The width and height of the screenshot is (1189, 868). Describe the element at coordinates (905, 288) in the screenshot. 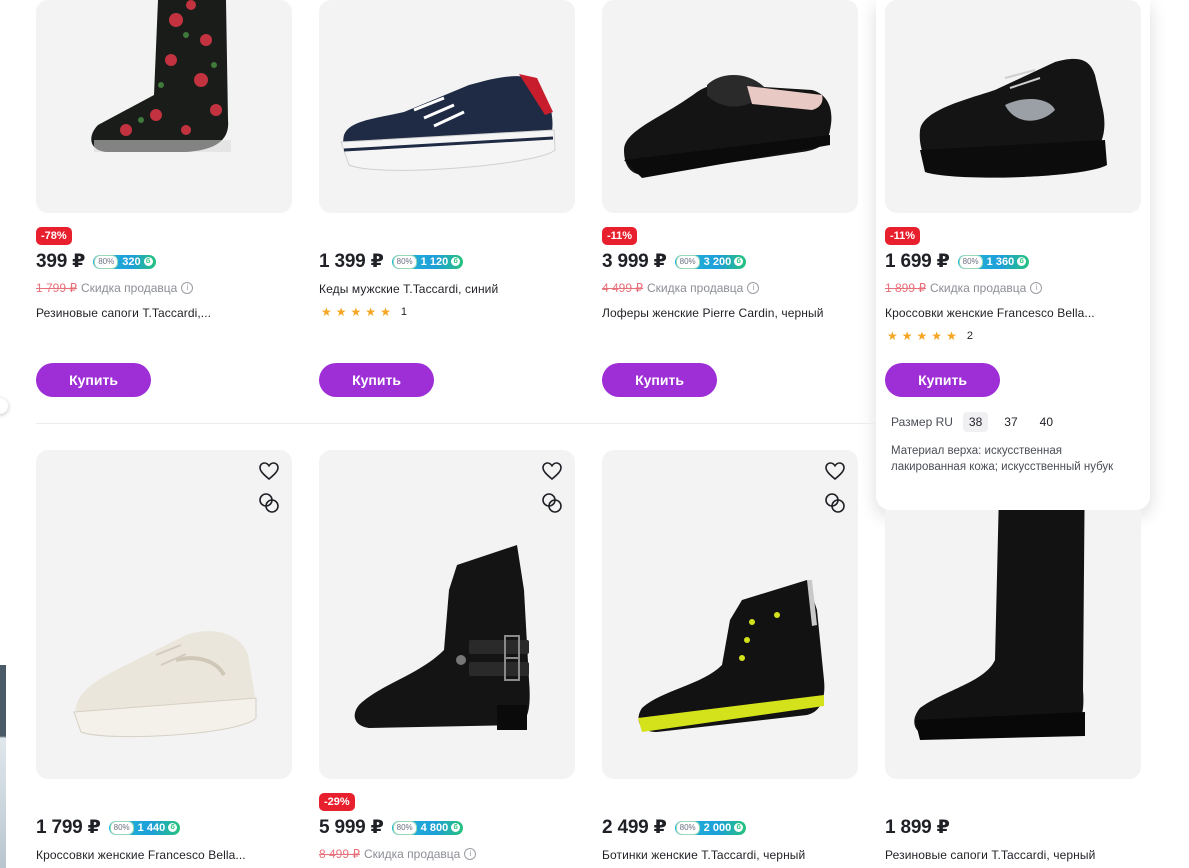

I see `old-price: 1 899 ₽` at that location.